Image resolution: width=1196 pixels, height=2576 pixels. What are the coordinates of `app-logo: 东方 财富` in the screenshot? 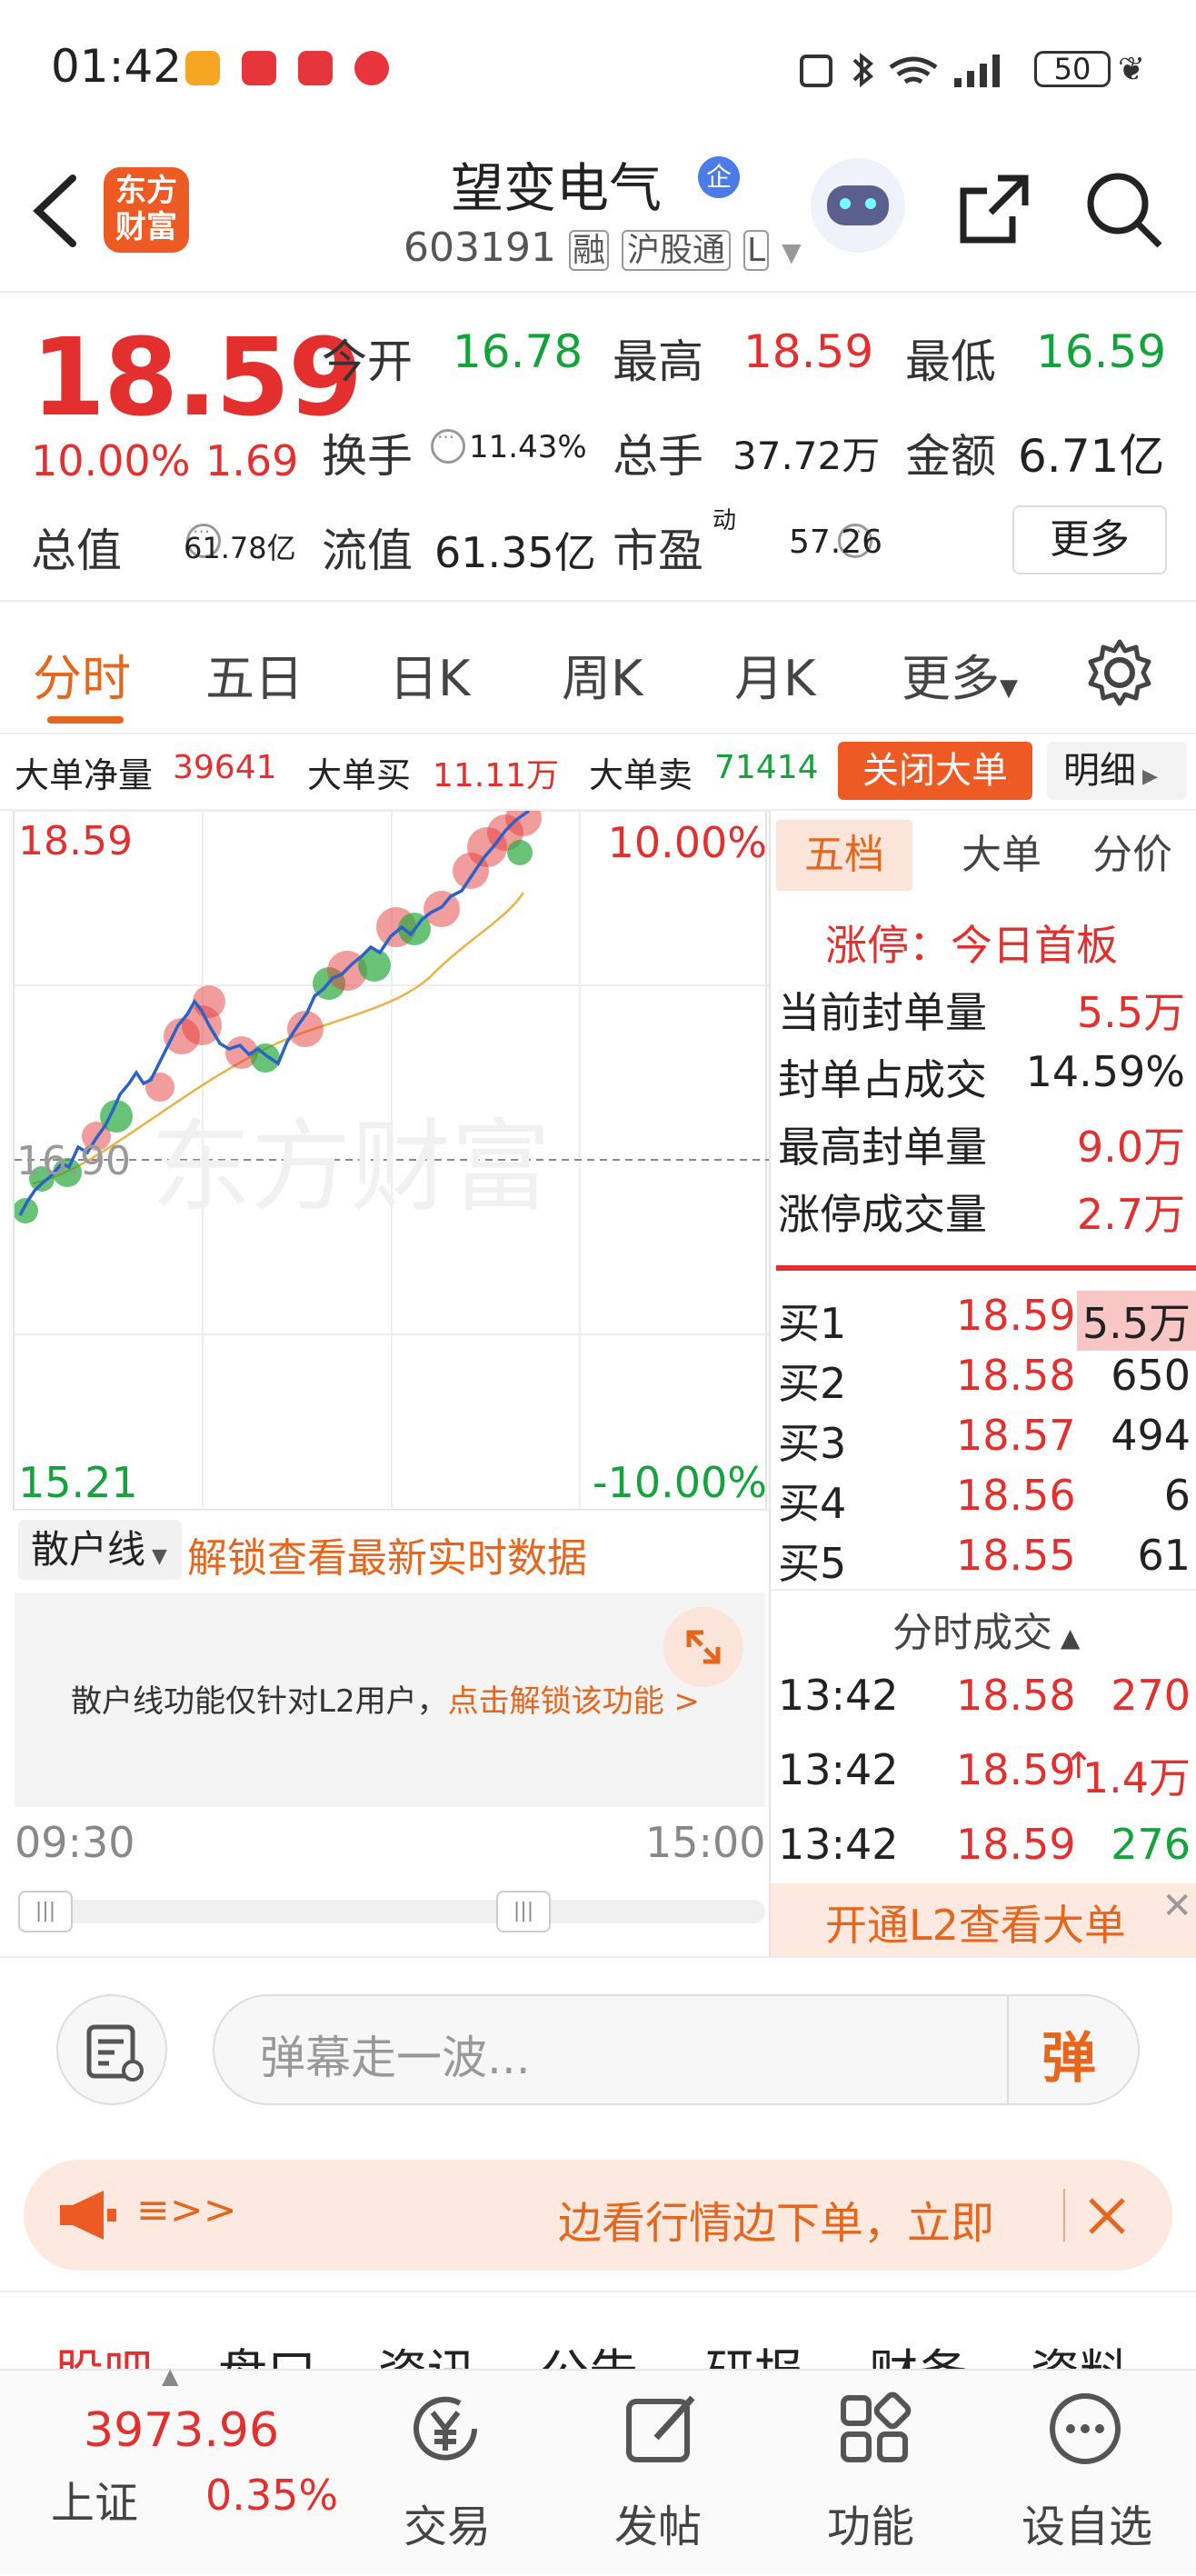 It's located at (146, 210).